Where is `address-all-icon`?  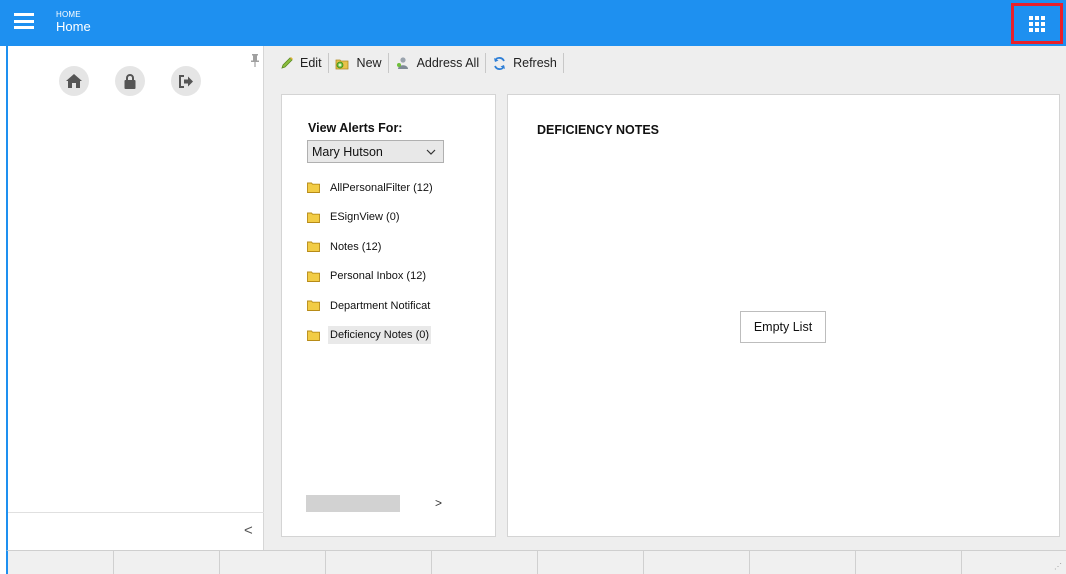 address-all-icon is located at coordinates (402, 63).